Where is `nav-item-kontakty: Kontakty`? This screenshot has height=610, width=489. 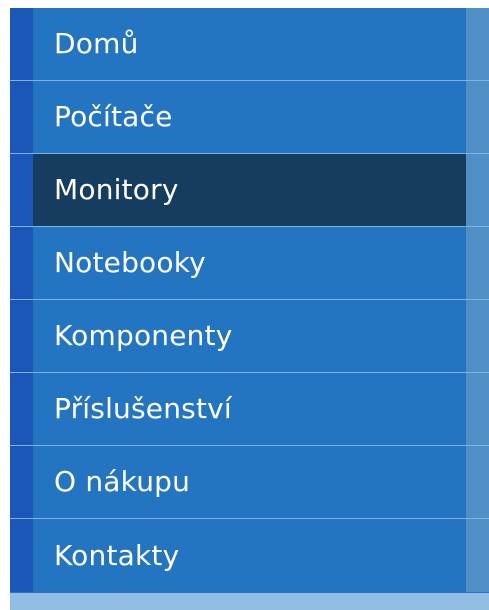 nav-item-kontakty: Kontakty is located at coordinates (249, 555).